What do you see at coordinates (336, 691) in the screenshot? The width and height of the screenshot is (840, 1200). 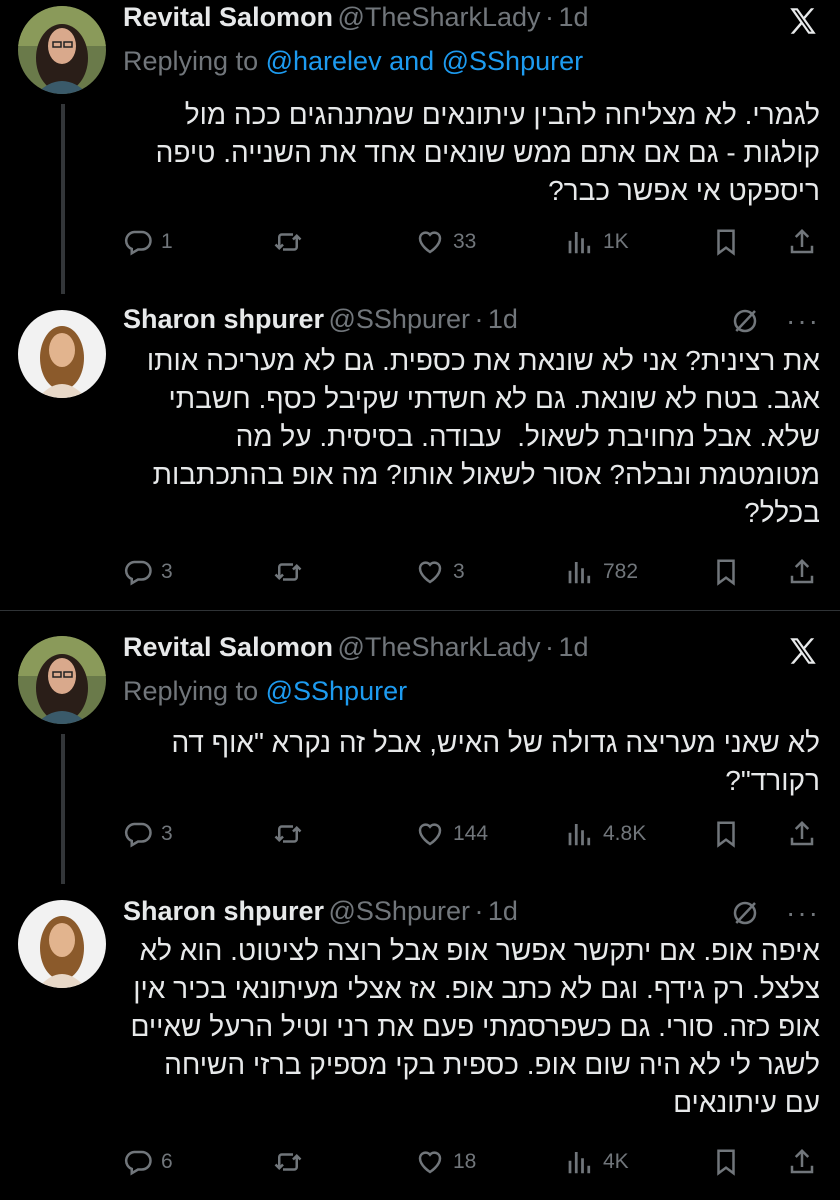 I see `replying-to-link: @SShpurer` at bounding box center [336, 691].